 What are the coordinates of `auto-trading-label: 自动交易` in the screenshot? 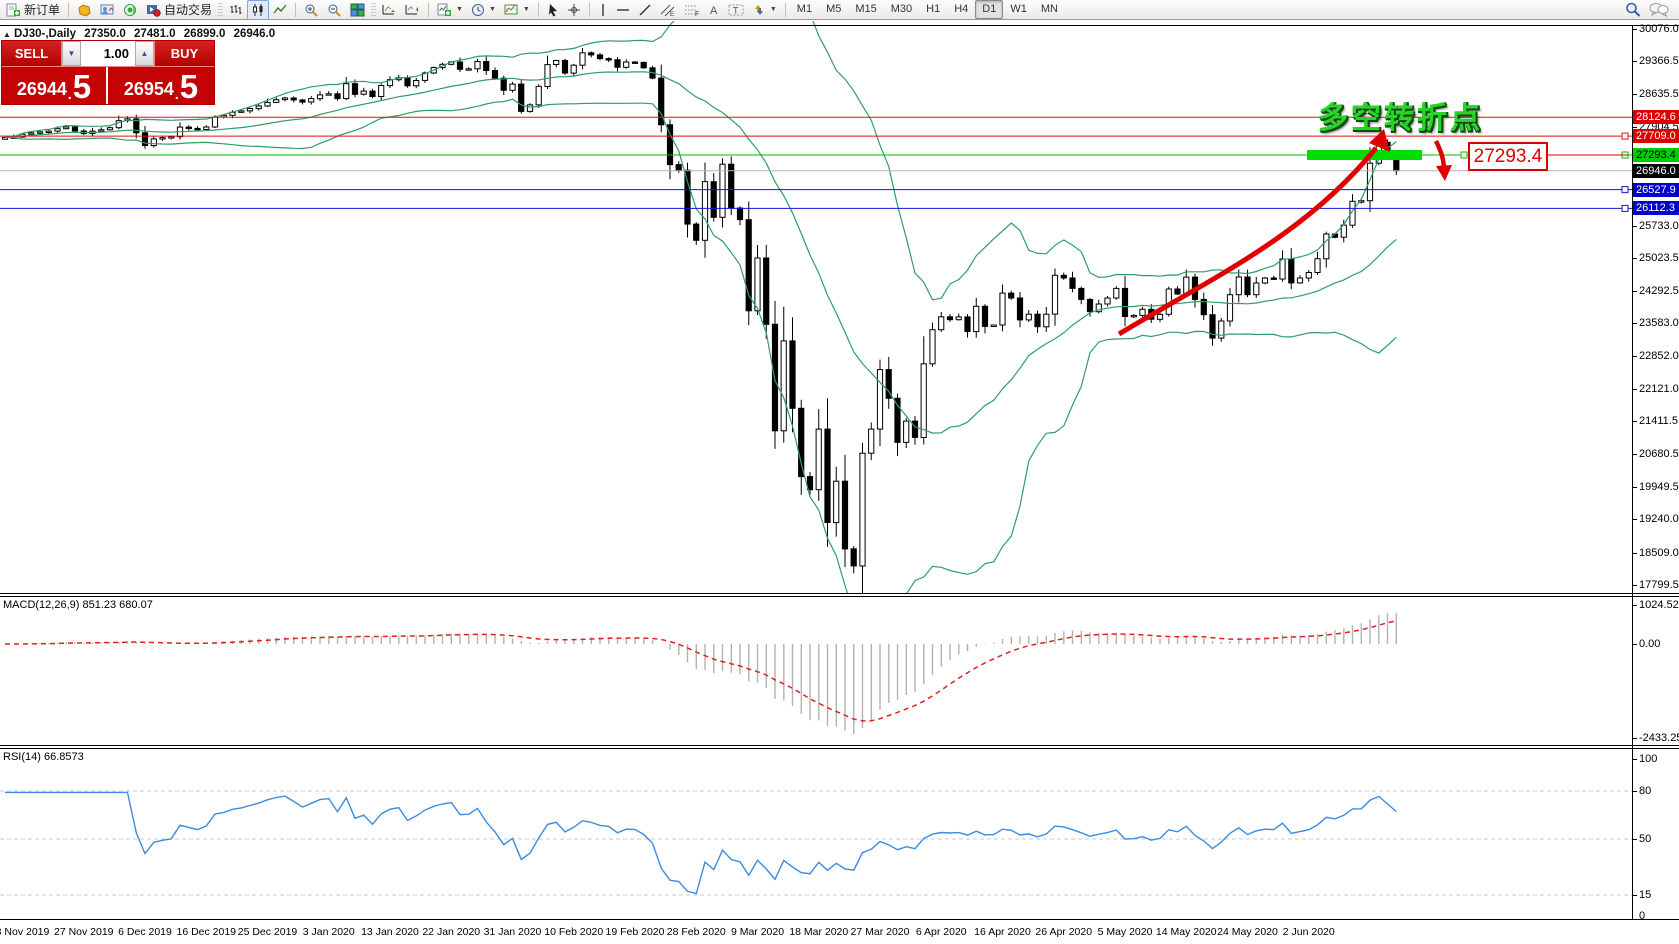 It's located at (188, 10).